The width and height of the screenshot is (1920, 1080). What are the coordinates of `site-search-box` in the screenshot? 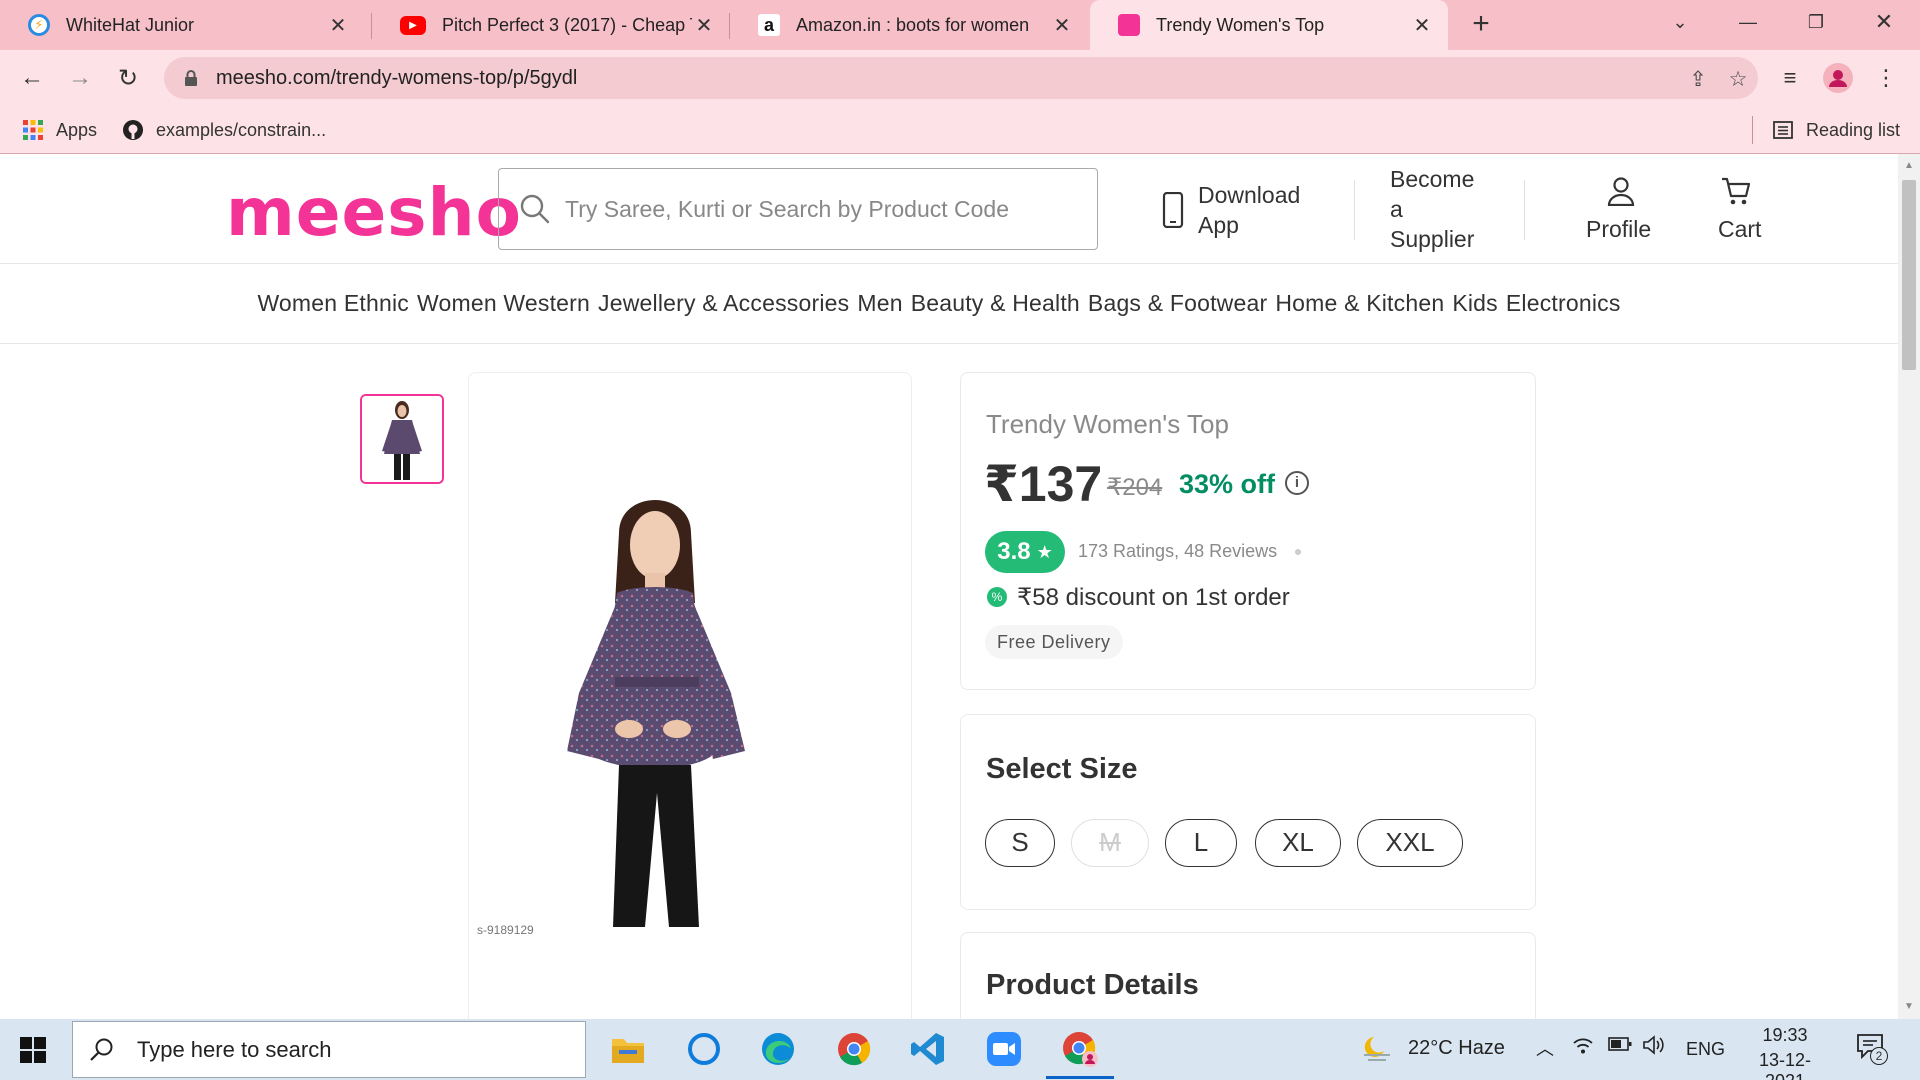 It's located at (798, 209).